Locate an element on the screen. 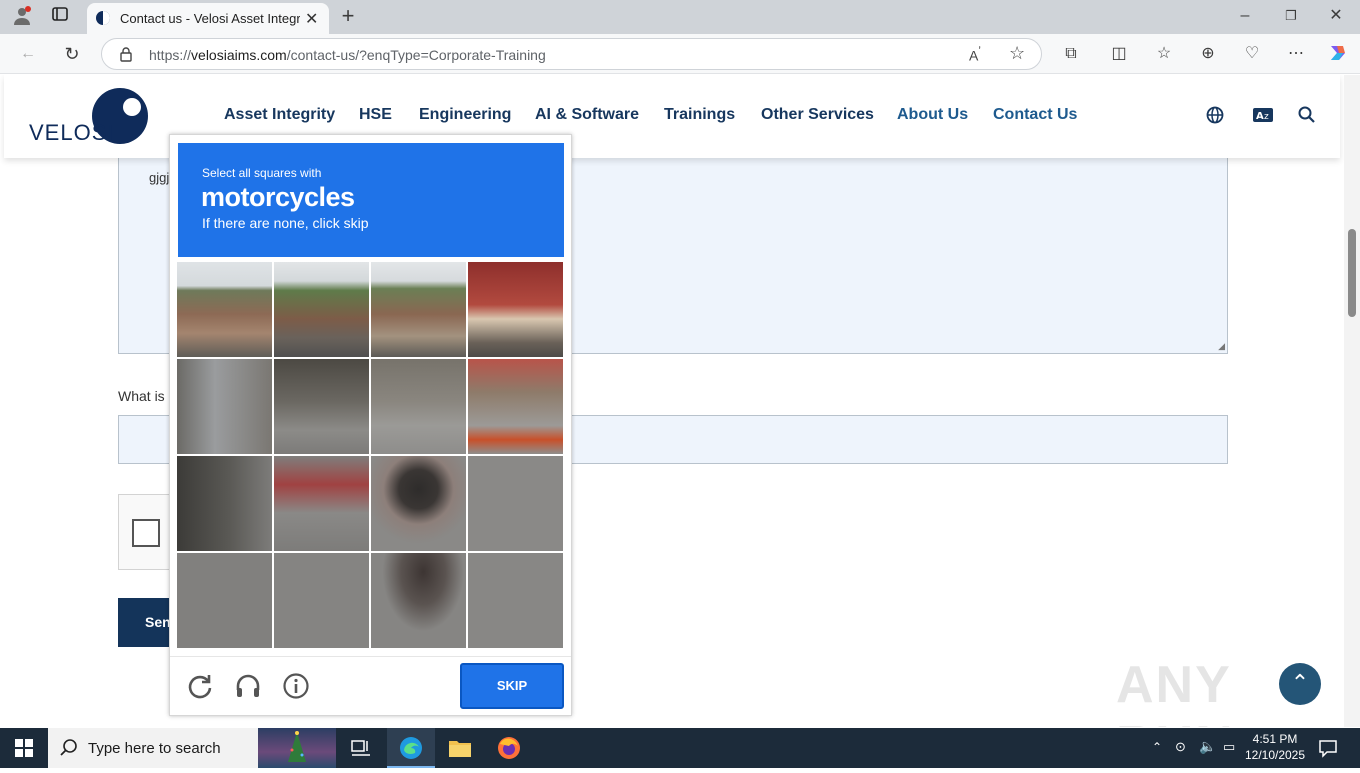 The width and height of the screenshot is (1360, 773). performance-icon: ♡ is located at coordinates (1252, 54).